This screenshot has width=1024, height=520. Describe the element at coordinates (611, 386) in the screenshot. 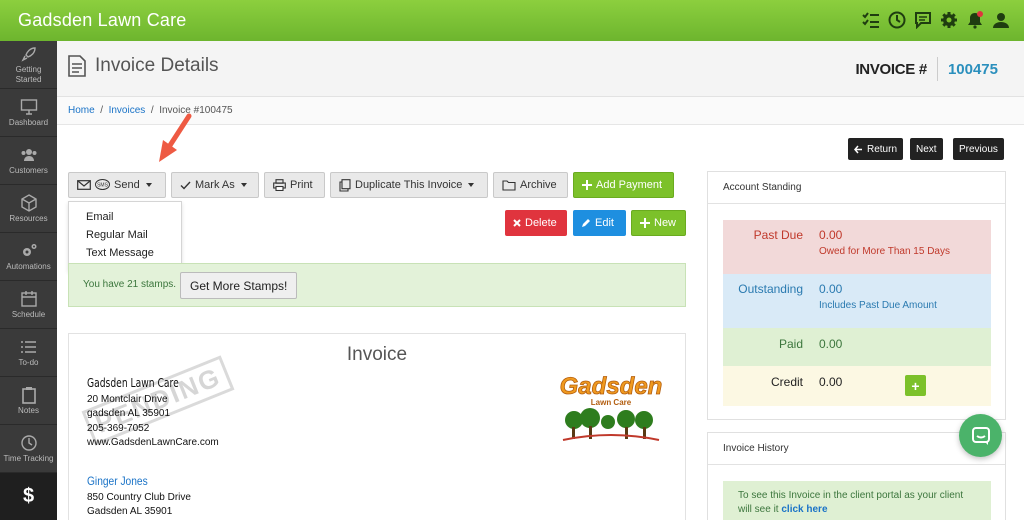

I see `svg-text: Gadsden` at that location.